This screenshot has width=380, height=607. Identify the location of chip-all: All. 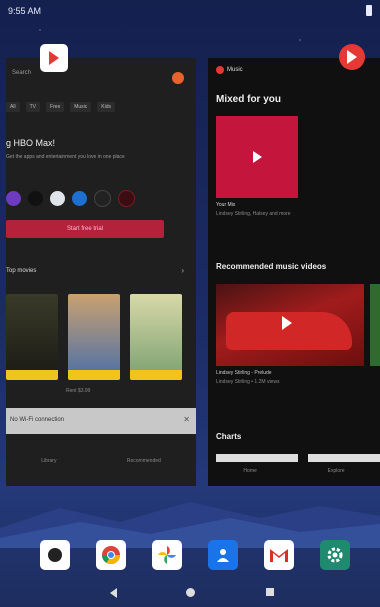
(13, 107).